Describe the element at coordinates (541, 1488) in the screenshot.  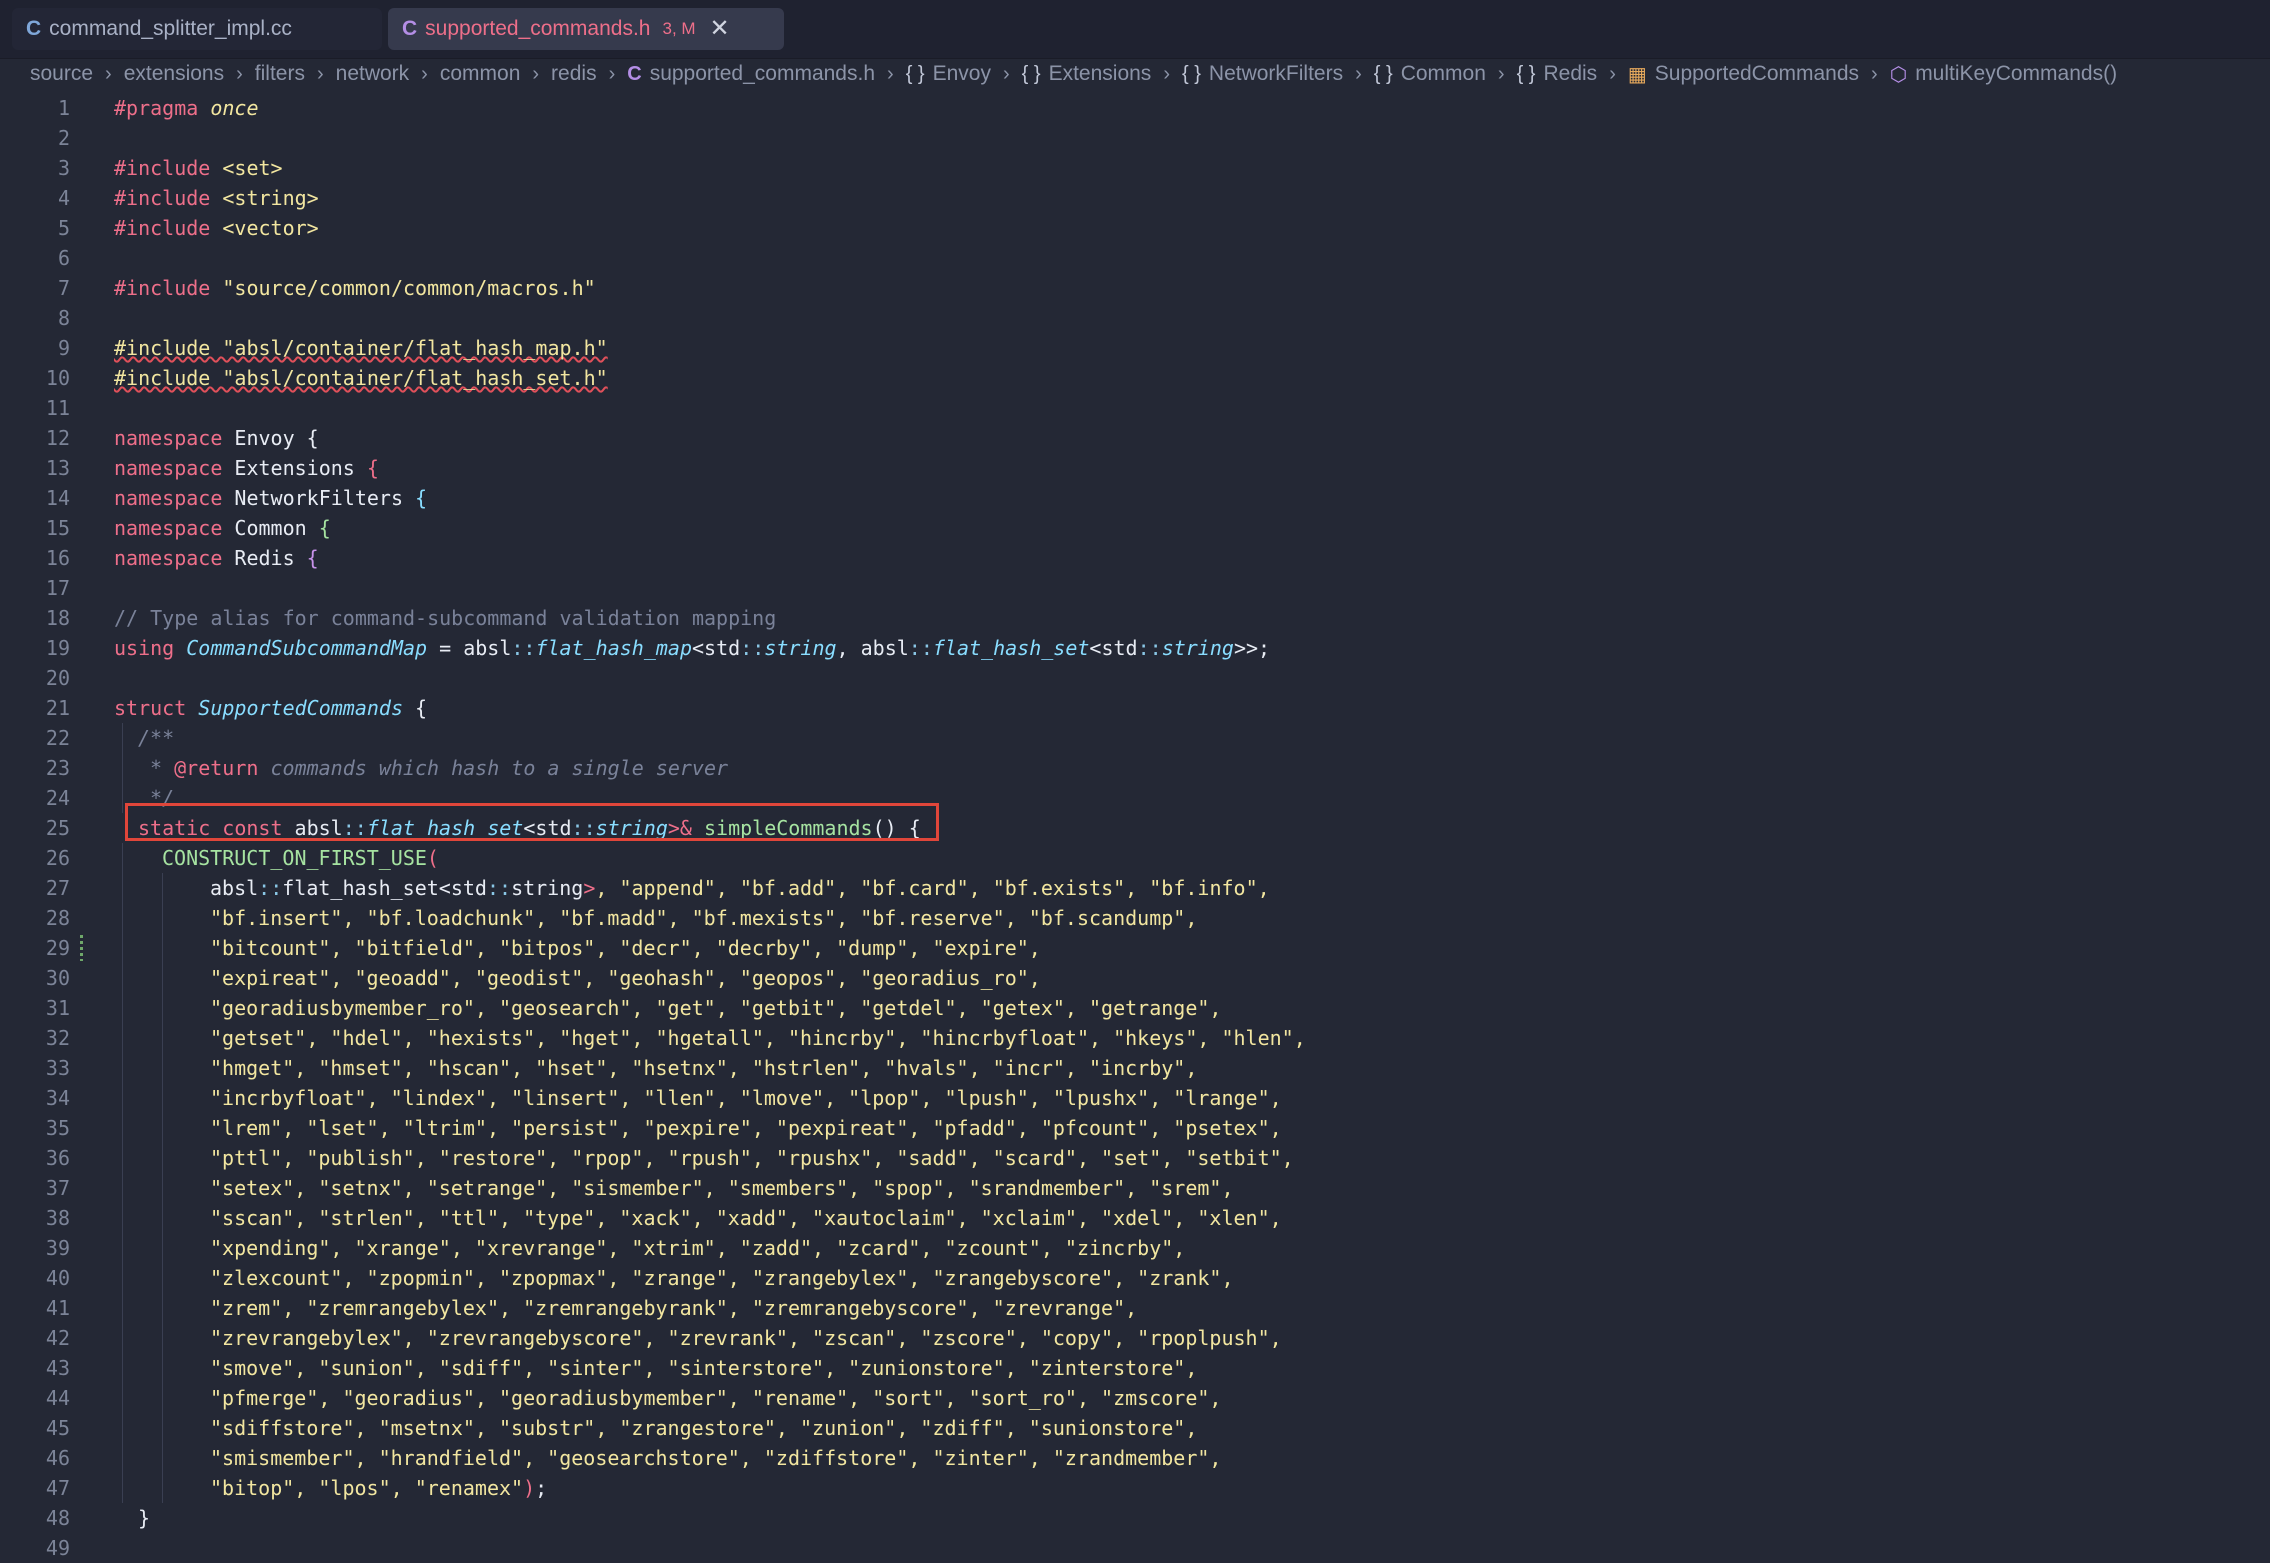
I see `code-token: ;` at that location.